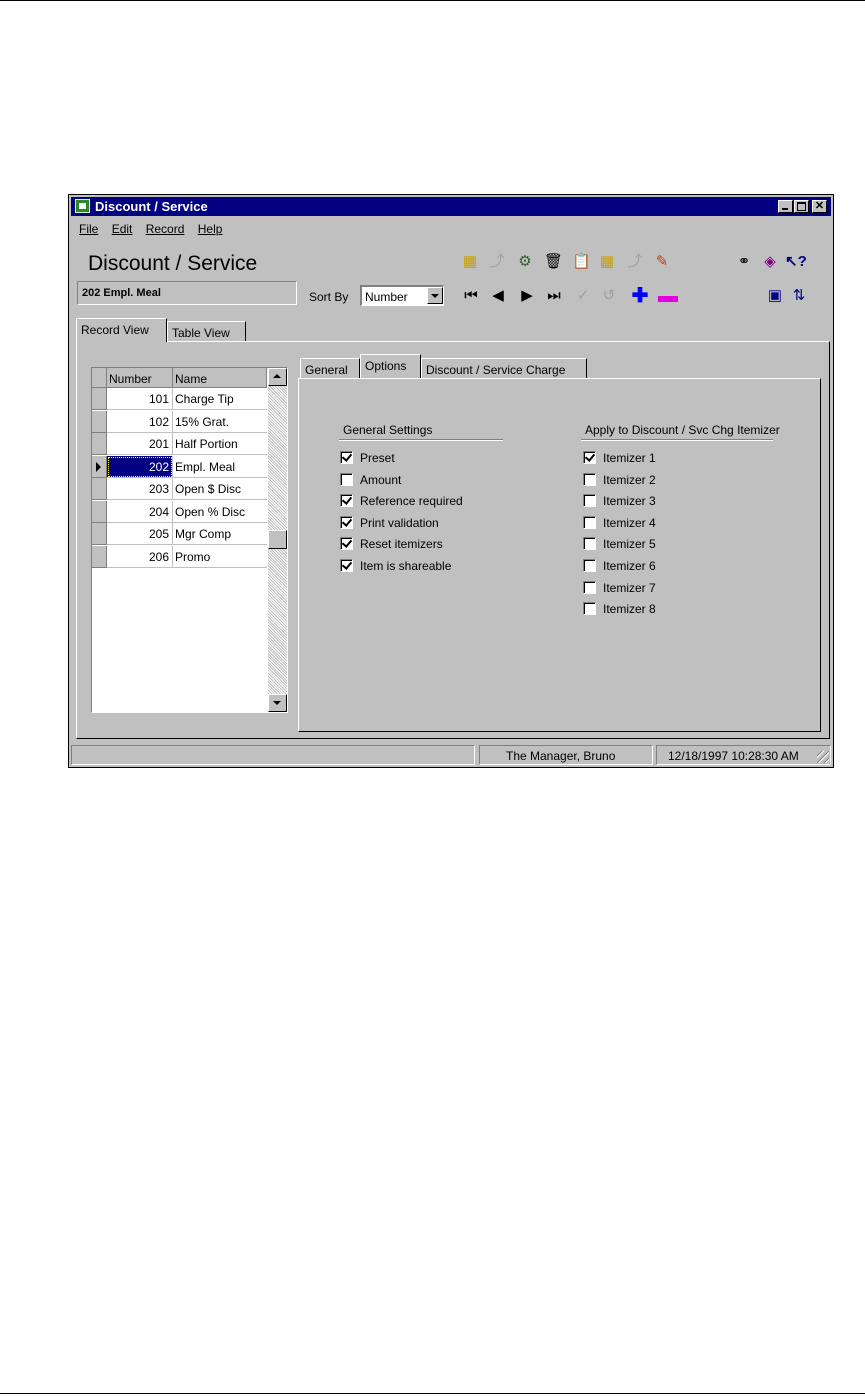 Image resolution: width=865 pixels, height=1396 pixels. Describe the element at coordinates (796, 262) in the screenshot. I see `help-pointer-icon: ↖?` at that location.